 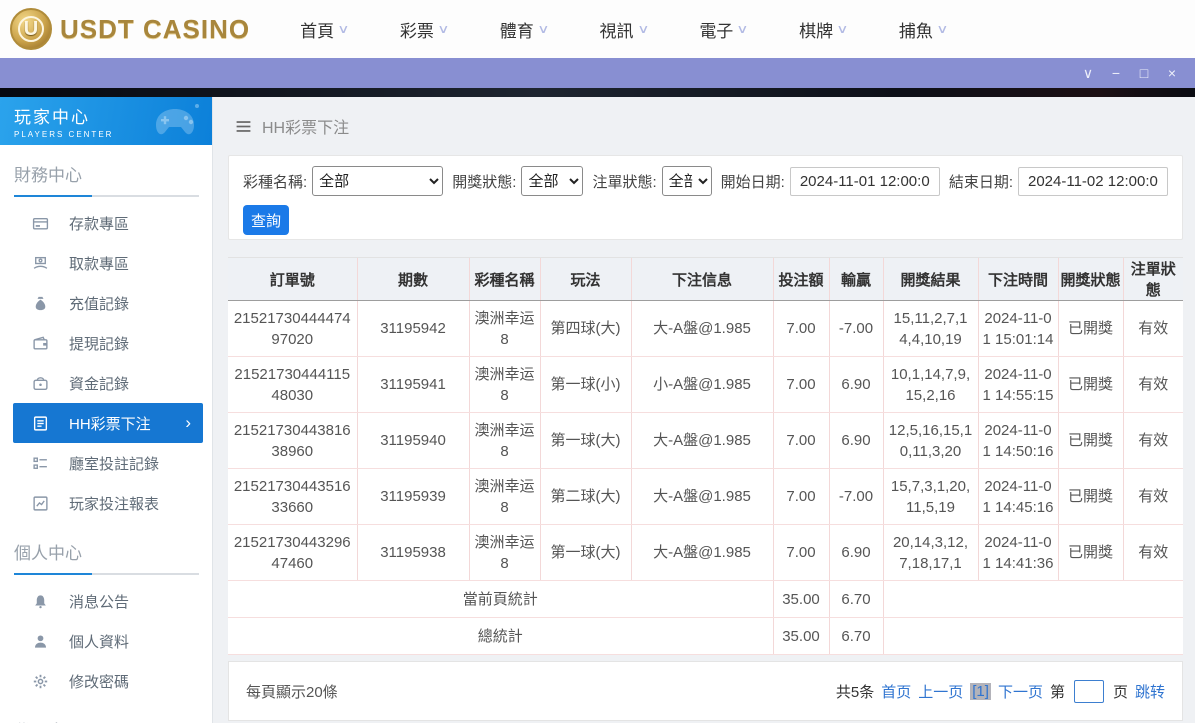 I want to click on search-button: 查詢, so click(x=266, y=220).